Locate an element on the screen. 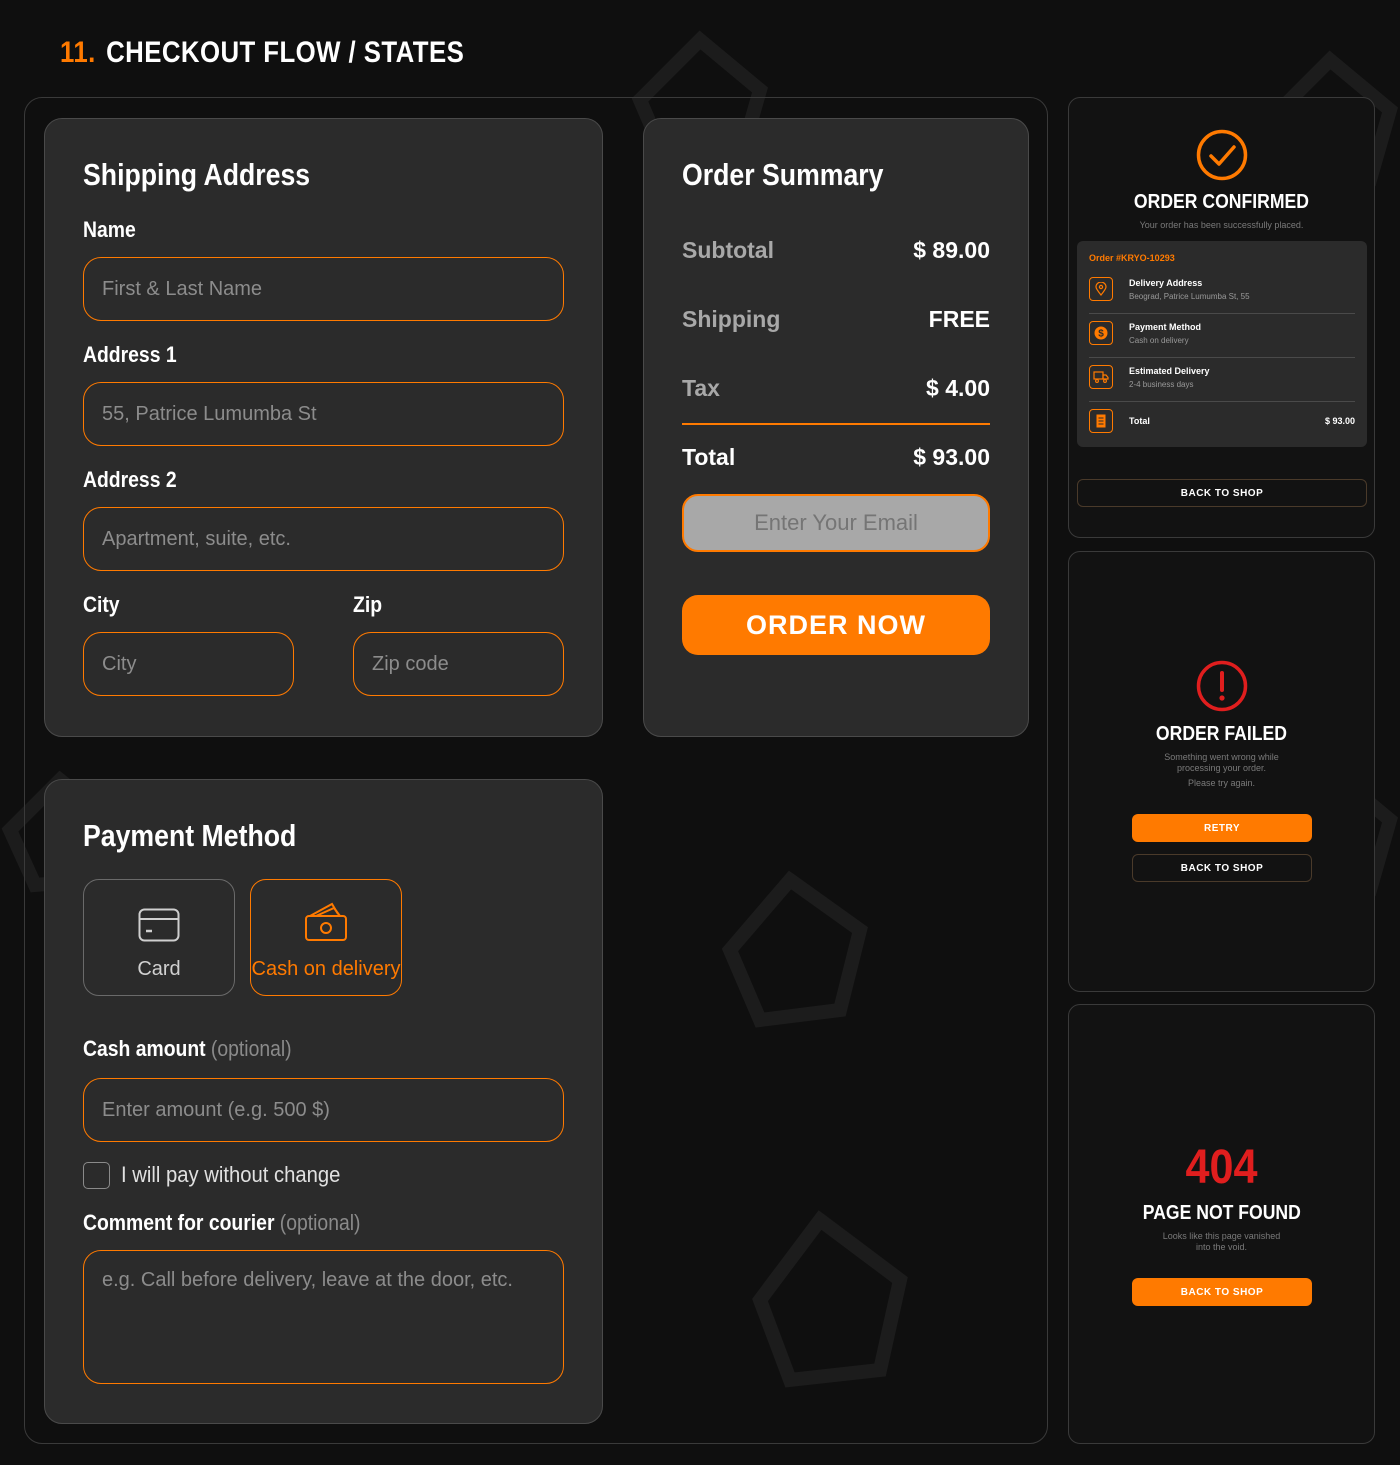 The image size is (1400, 1465). payment-option-card-label: Card is located at coordinates (159, 969).